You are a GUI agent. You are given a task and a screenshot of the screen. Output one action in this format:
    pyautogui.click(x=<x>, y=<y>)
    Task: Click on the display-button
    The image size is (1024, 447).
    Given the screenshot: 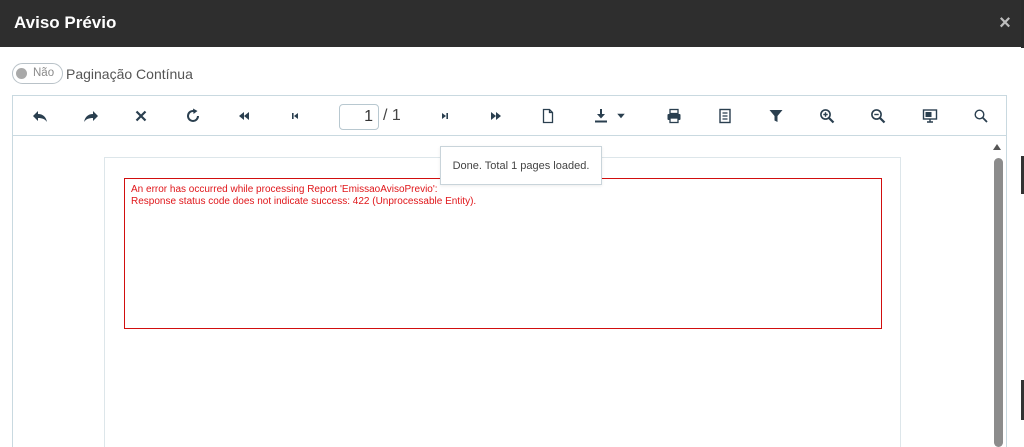 What is the action you would take?
    pyautogui.click(x=930, y=116)
    